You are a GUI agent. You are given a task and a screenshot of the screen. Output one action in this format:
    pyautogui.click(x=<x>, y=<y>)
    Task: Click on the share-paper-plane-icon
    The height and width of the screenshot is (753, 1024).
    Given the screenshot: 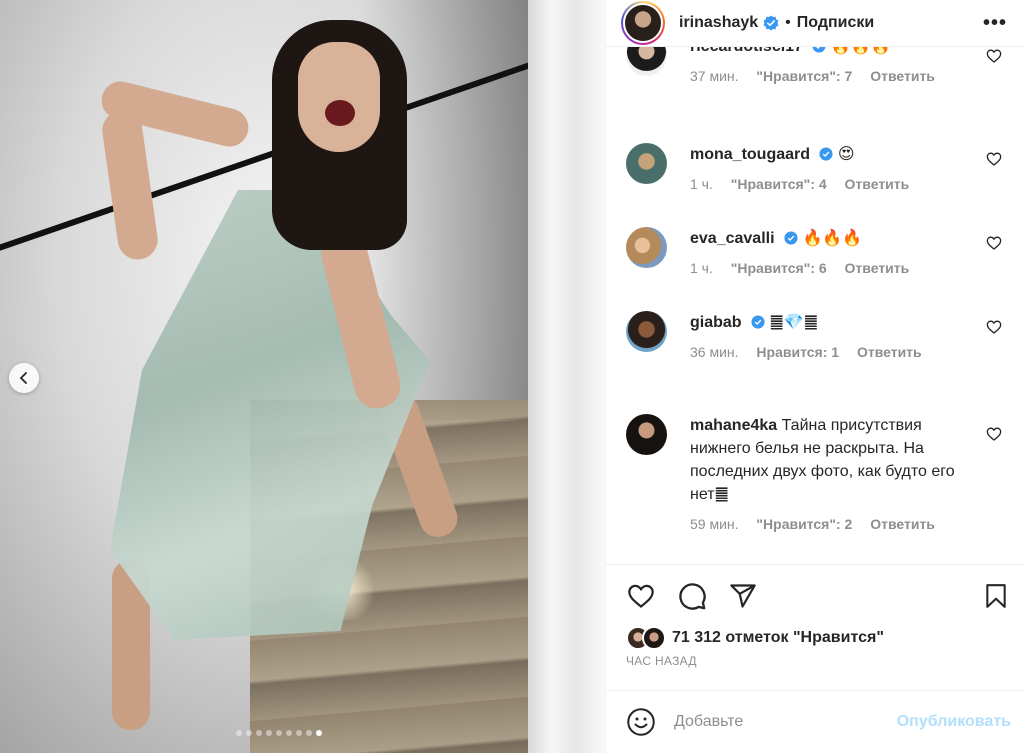 What is the action you would take?
    pyautogui.click(x=743, y=596)
    